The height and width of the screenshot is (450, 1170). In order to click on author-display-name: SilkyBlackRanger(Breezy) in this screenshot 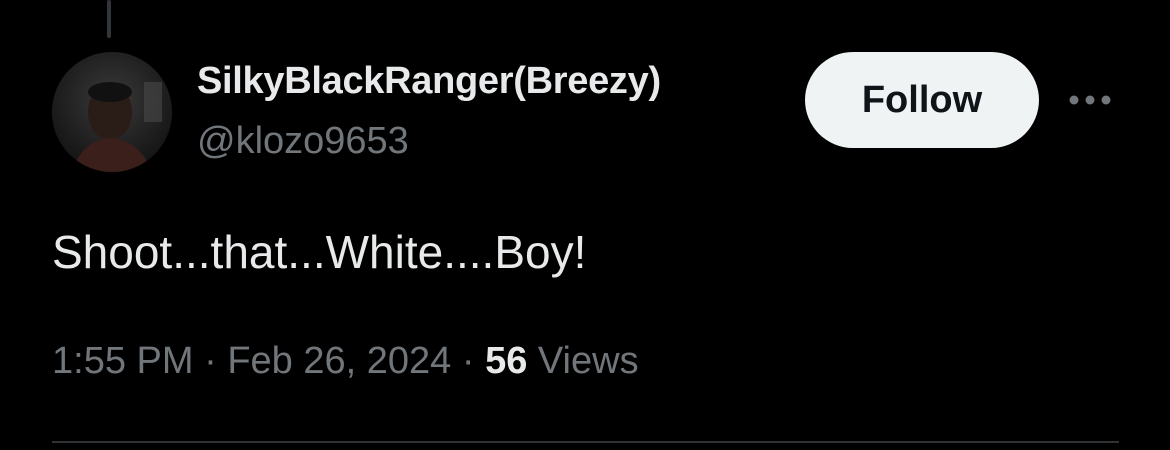, I will do `click(429, 81)`.